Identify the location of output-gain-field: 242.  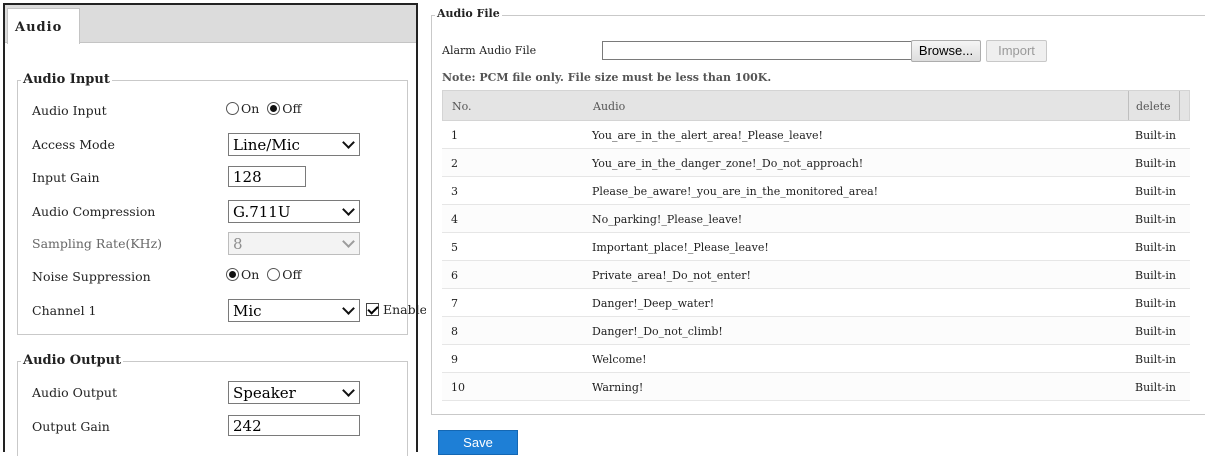
(294, 425).